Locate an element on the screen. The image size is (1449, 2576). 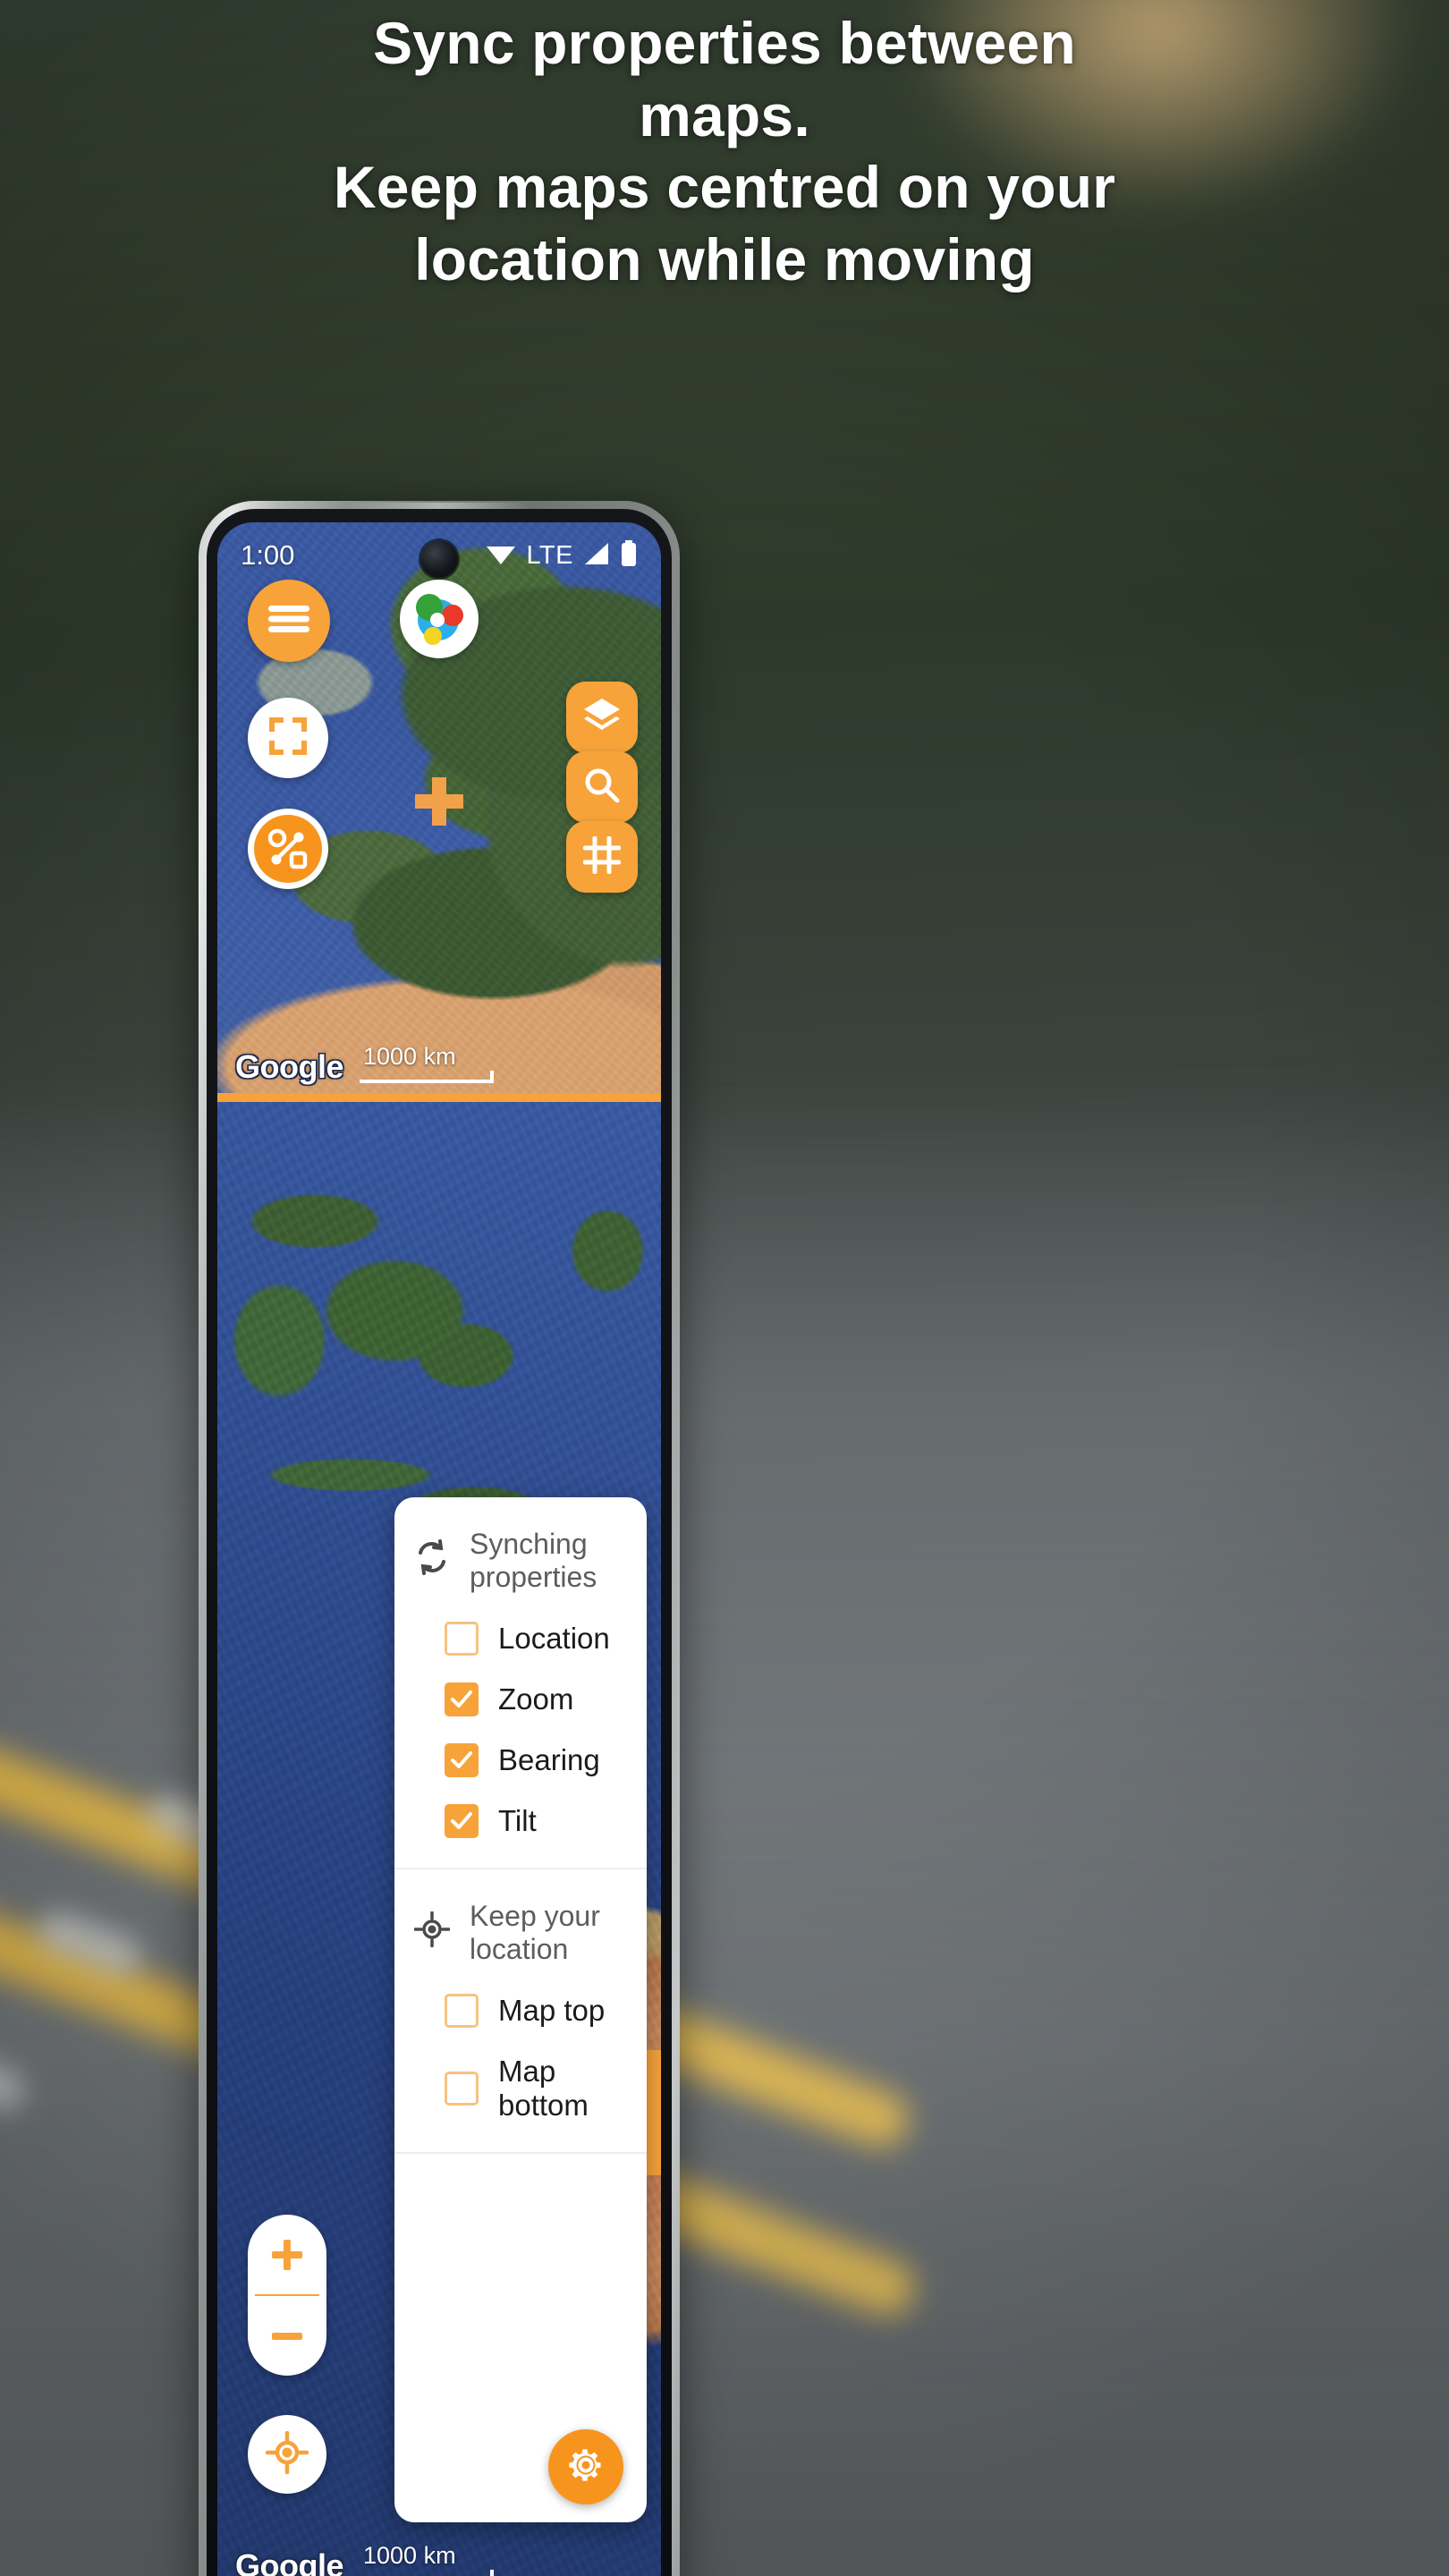
battery-icon is located at coordinates (629, 555).